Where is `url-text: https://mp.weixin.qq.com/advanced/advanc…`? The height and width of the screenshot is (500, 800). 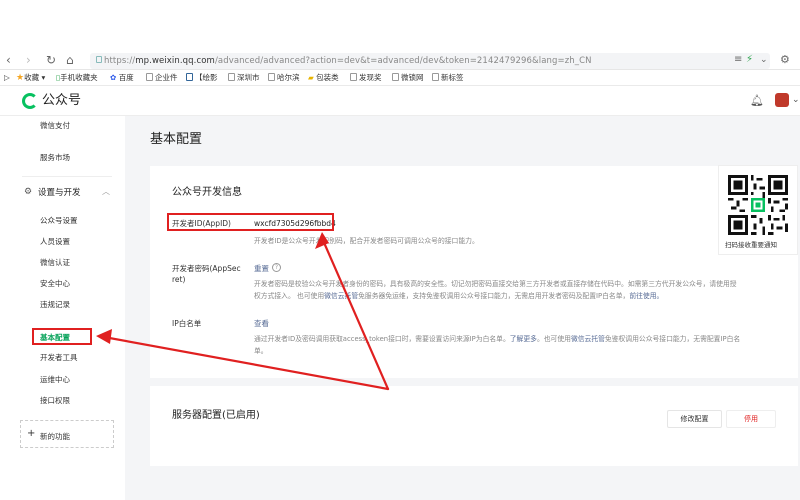
url-text: https://mp.weixin.qq.com/advanced/advanc… is located at coordinates (348, 61).